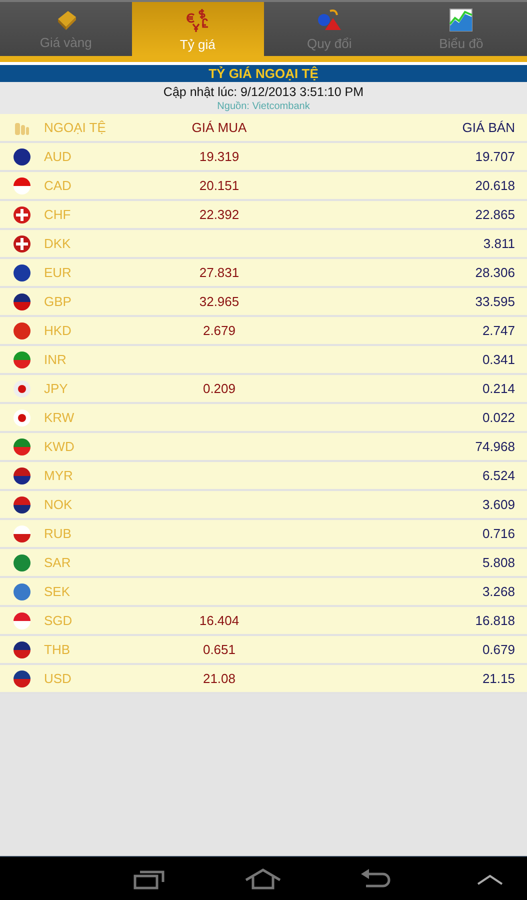  I want to click on sell-price: 0.716, so click(498, 533).